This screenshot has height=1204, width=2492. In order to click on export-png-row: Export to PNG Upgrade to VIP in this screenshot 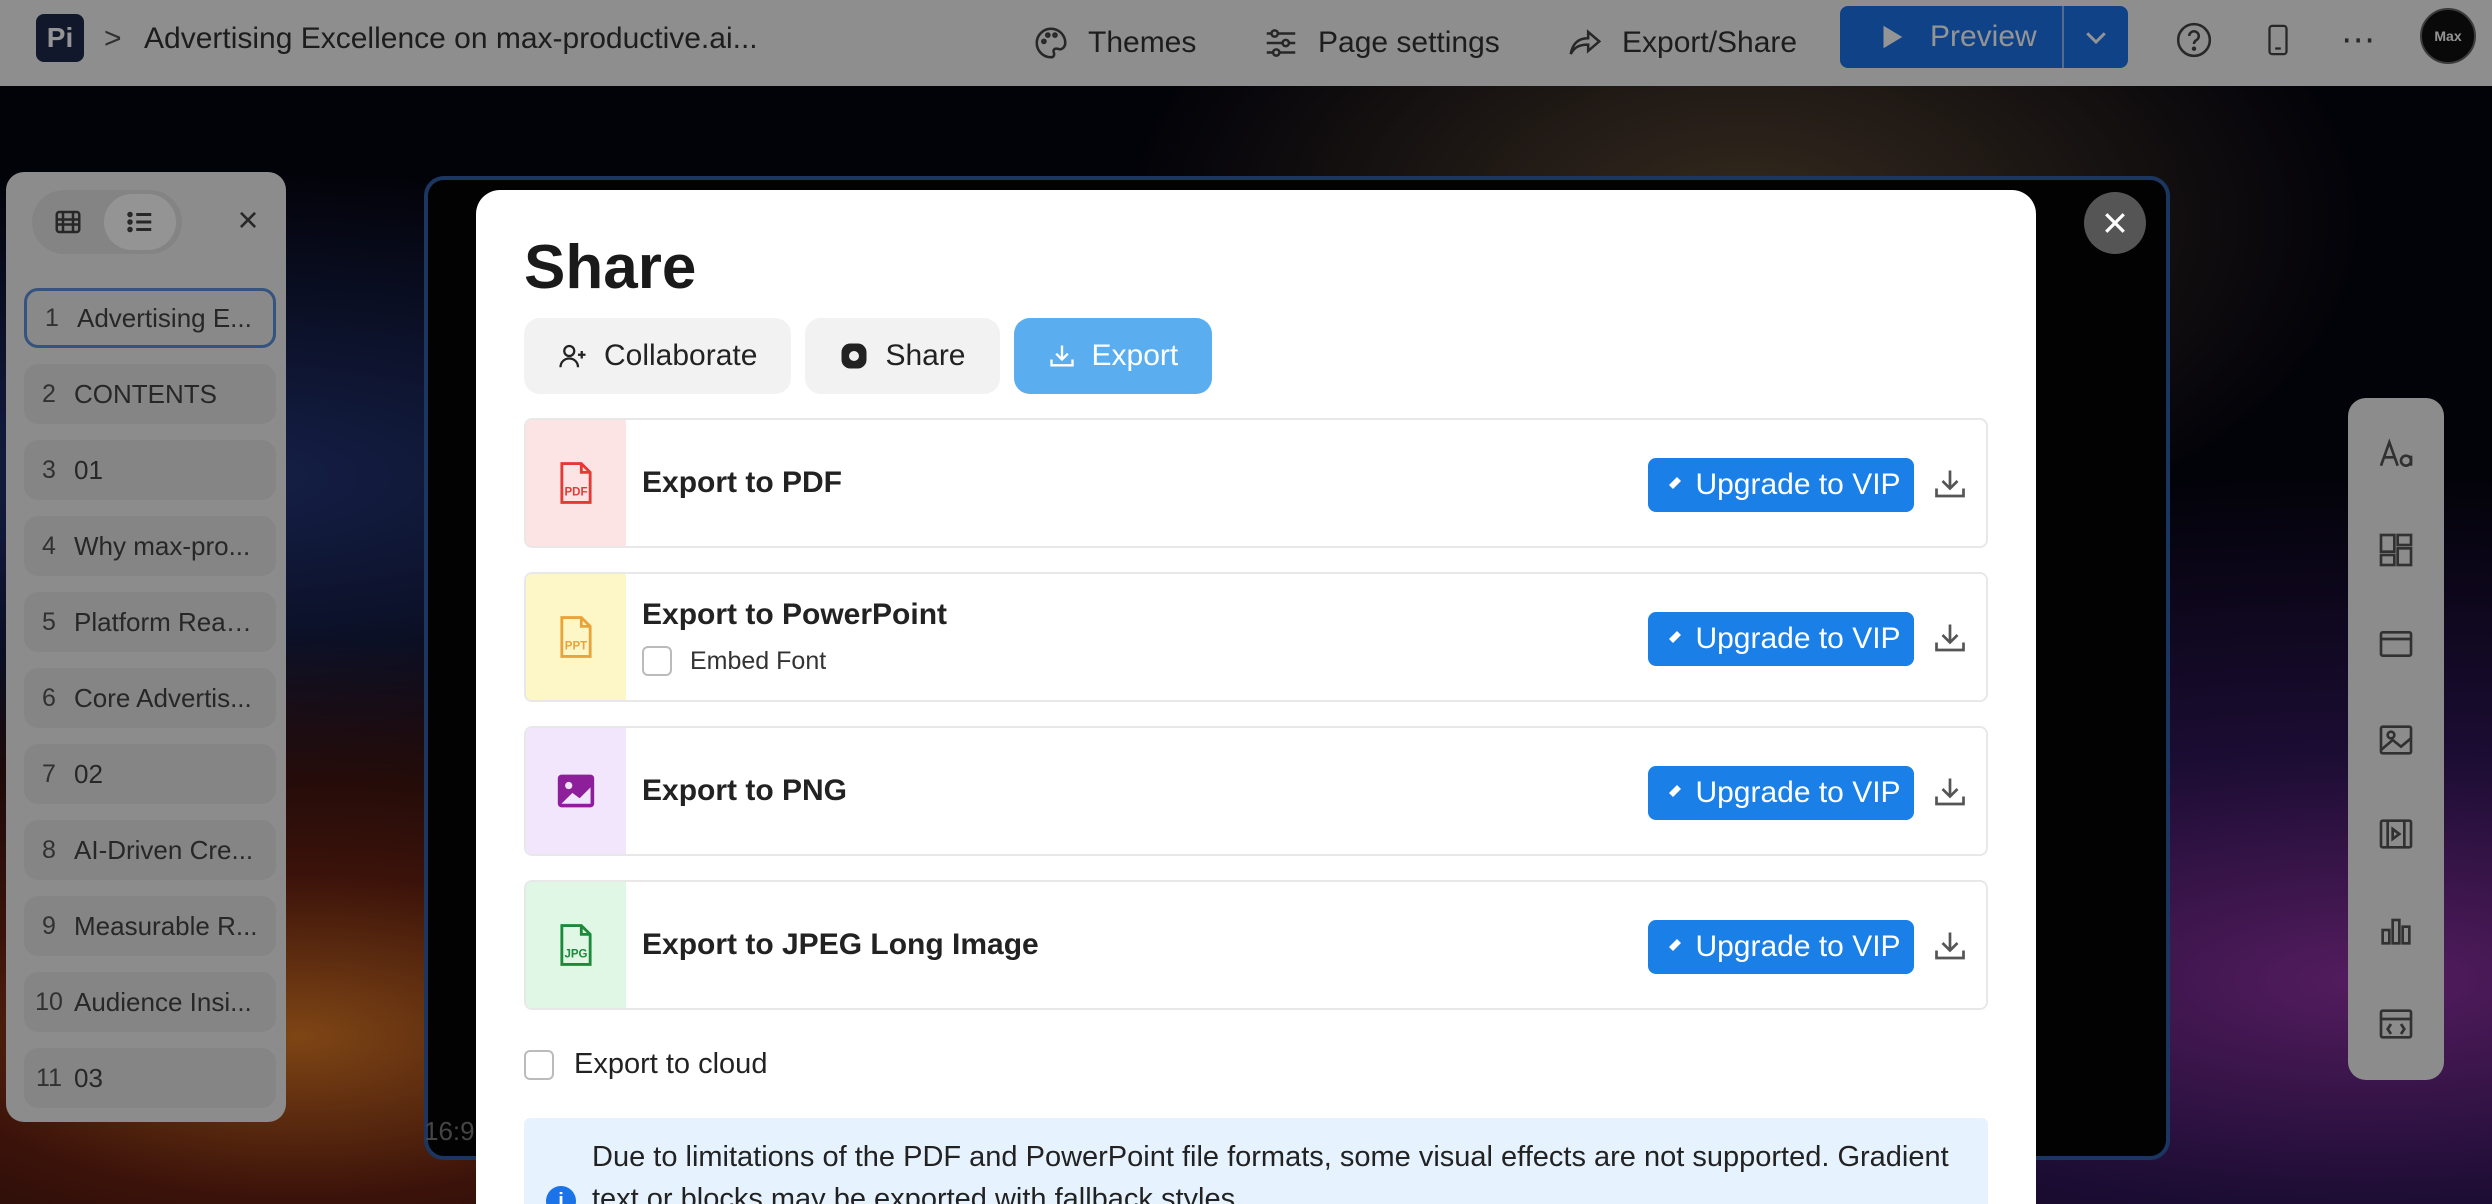, I will do `click(1256, 791)`.